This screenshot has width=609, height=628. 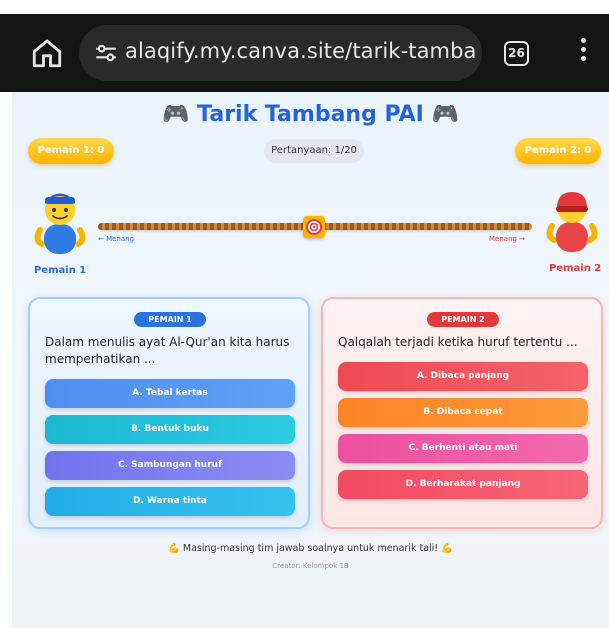 What do you see at coordinates (310, 566) in the screenshot?
I see `creator-credit: Creator: Kelompok 1B` at bounding box center [310, 566].